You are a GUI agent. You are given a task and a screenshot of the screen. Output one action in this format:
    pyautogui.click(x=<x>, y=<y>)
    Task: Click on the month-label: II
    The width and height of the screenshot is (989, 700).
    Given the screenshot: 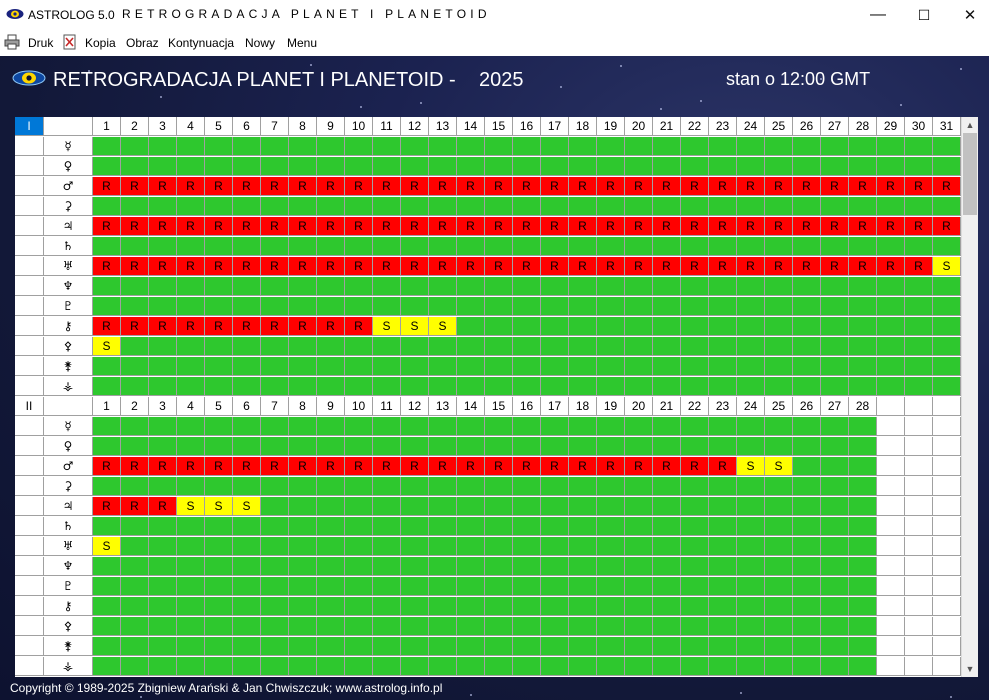 What is the action you would take?
    pyautogui.click(x=29, y=406)
    